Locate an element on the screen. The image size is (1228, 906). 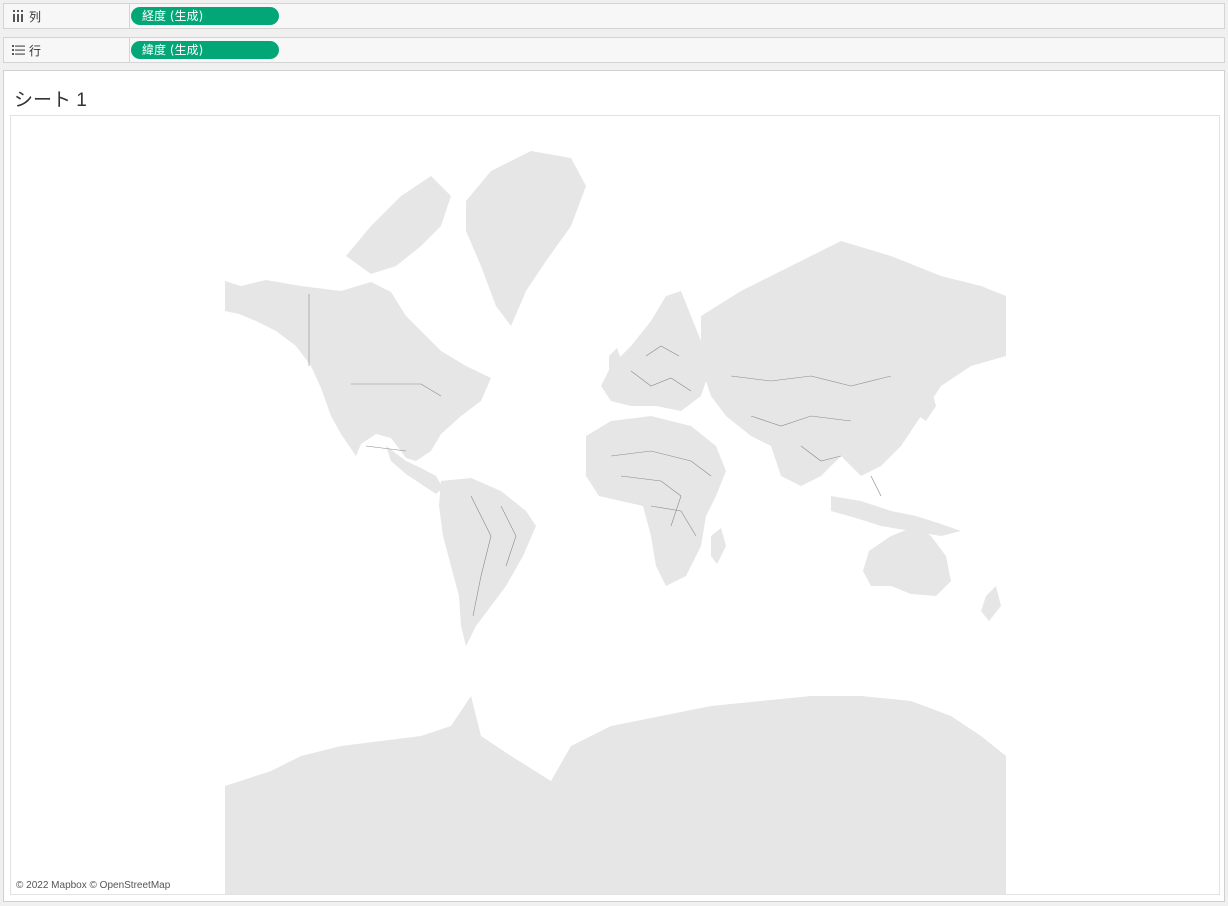
arctic-islands is located at coordinates (398, 225).